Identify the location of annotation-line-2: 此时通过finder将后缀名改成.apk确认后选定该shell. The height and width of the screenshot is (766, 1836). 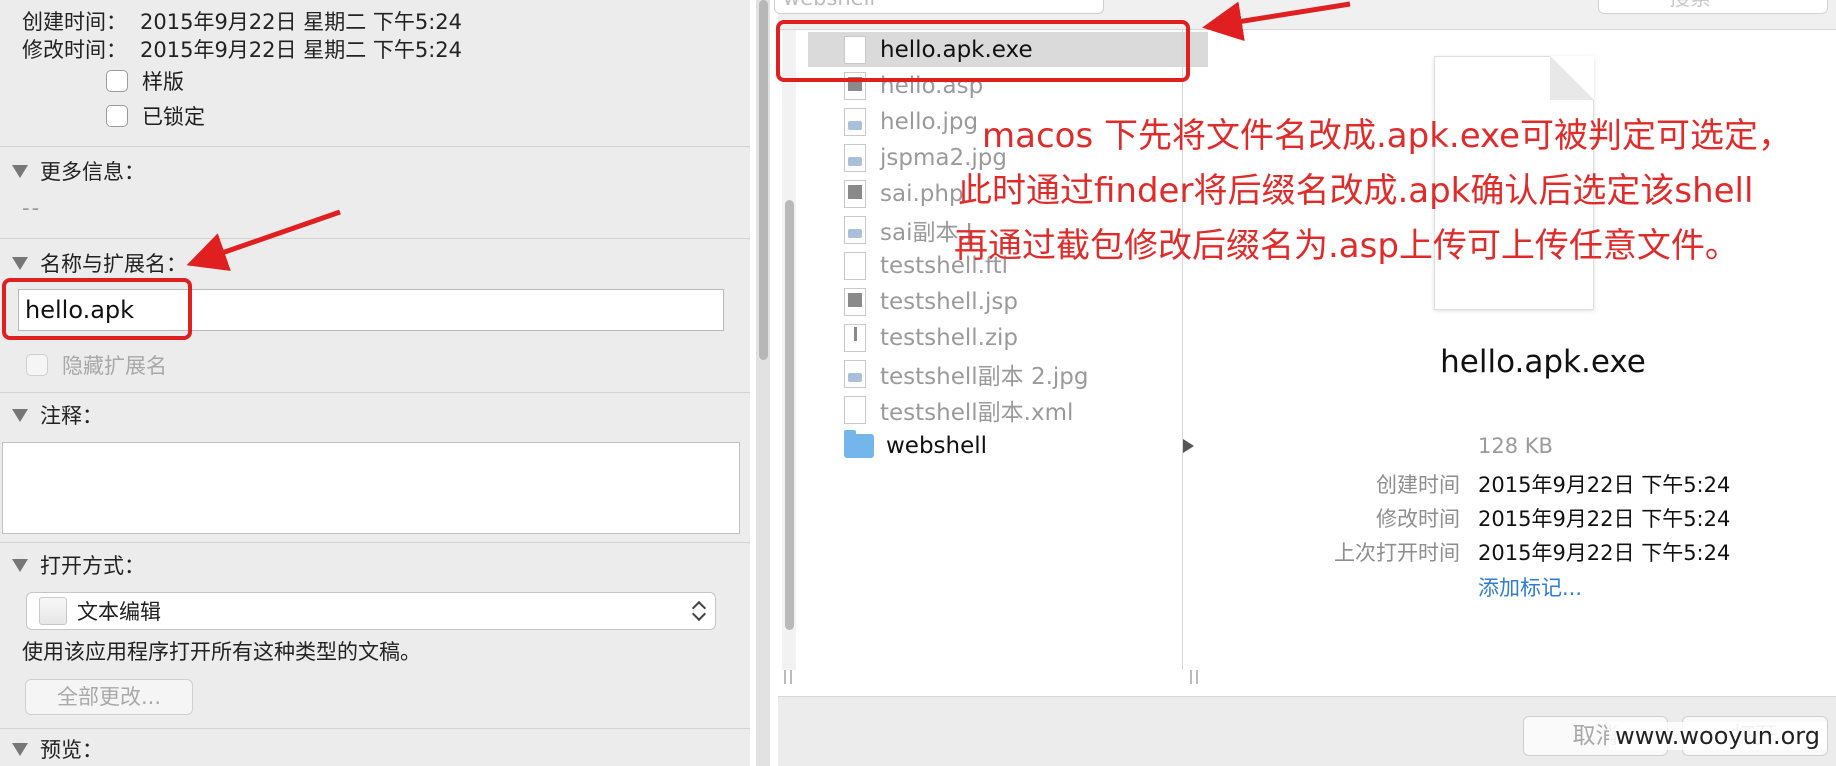
(1356, 191).